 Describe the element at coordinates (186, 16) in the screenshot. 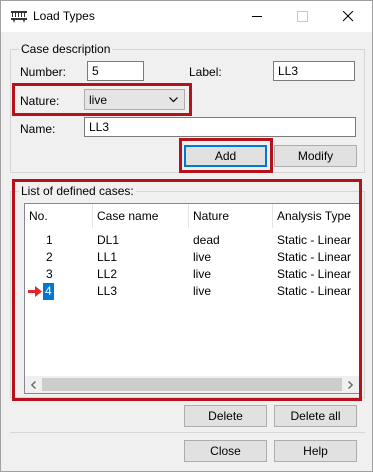

I see `title-bar: Load Types` at that location.